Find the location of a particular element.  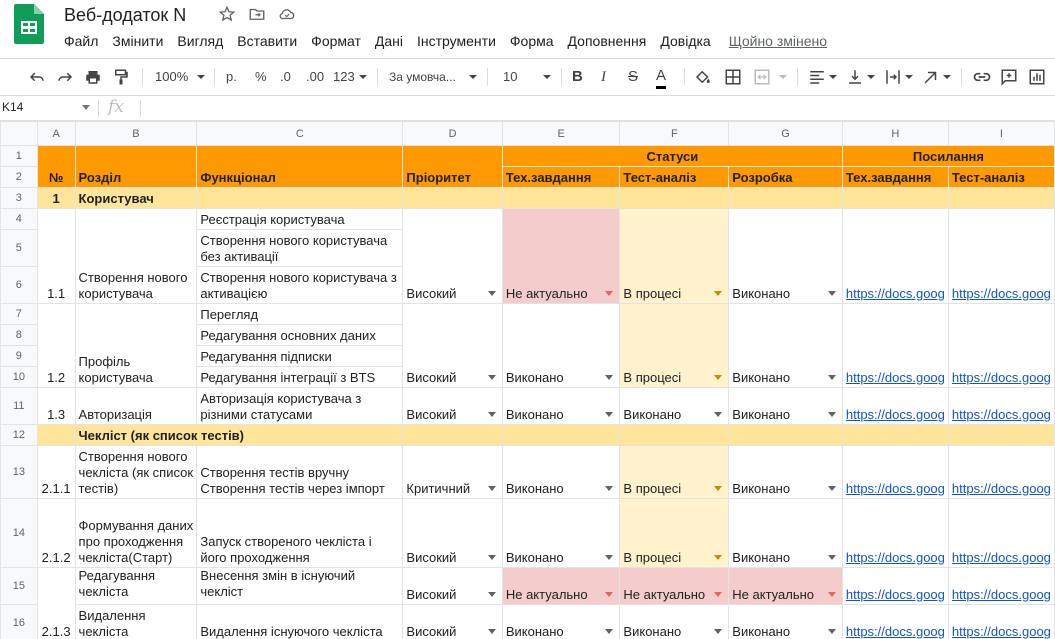

menu-file: Файл is located at coordinates (81, 41).